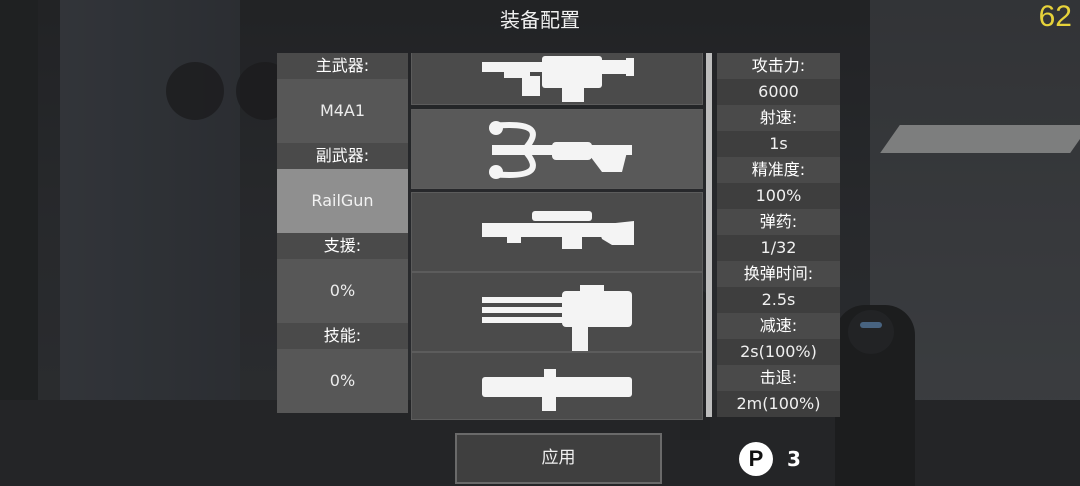  I want to click on stat-label: 弹药:, so click(778, 222).